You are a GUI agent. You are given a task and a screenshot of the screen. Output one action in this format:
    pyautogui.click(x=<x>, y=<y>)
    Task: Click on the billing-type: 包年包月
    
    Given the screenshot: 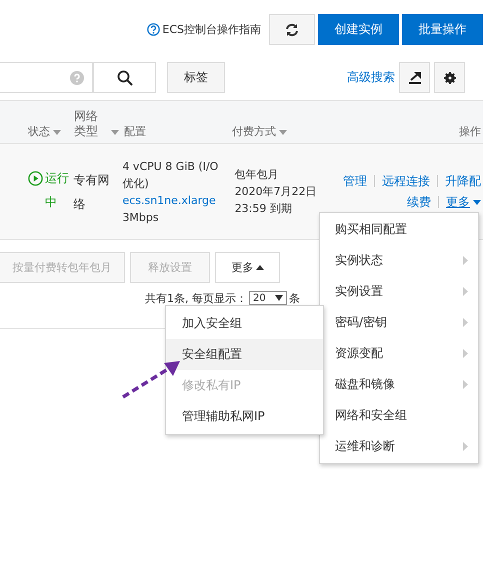 What is the action you would take?
    pyautogui.click(x=257, y=175)
    